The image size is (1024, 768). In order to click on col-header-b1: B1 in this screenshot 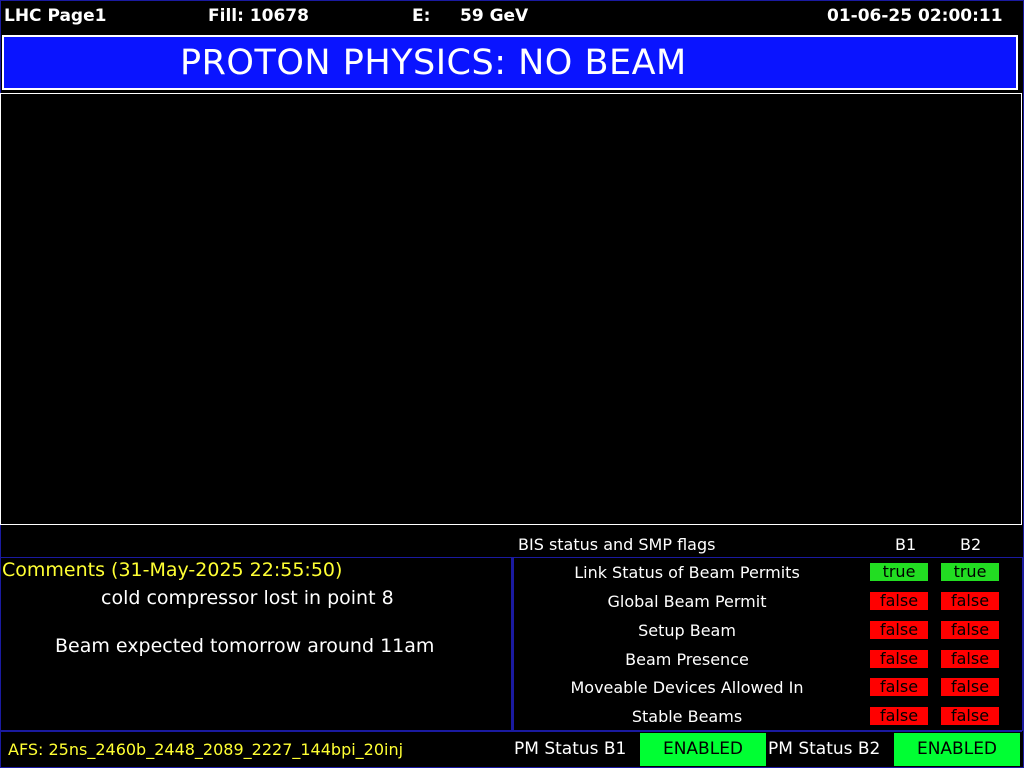, I will do `click(906, 544)`.